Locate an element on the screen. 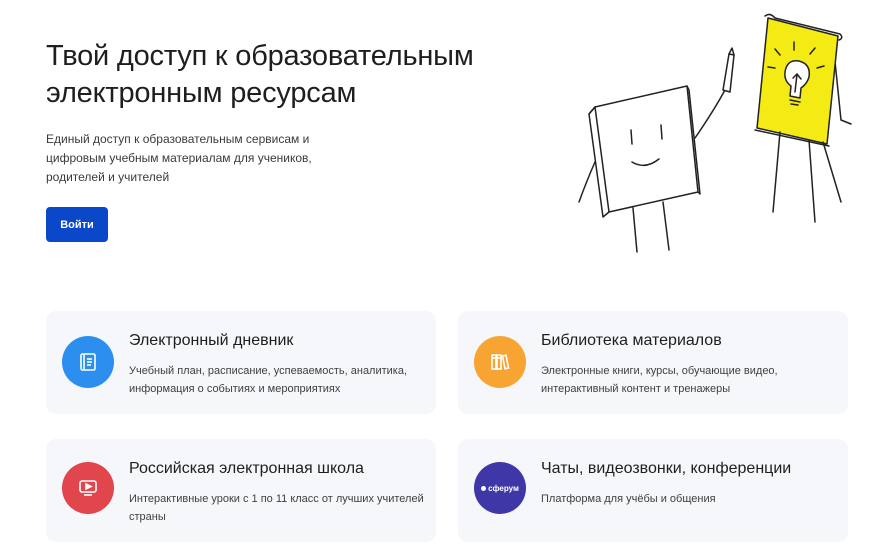  flipchart-illustration is located at coordinates (803, 118).